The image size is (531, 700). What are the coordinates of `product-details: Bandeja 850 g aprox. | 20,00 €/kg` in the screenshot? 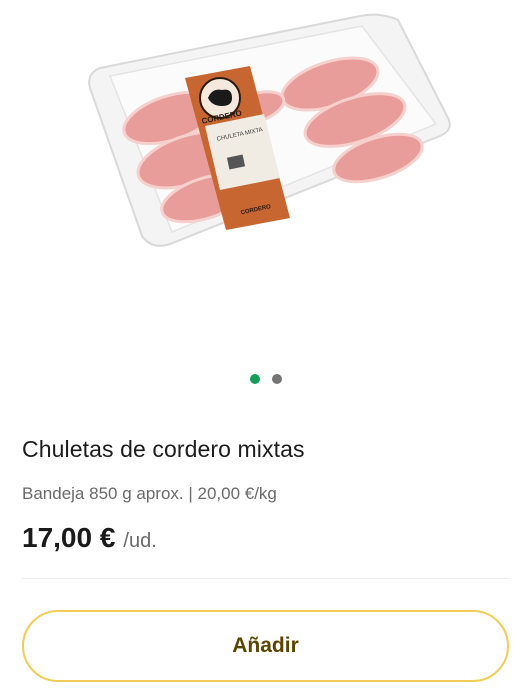 It's located at (149, 493).